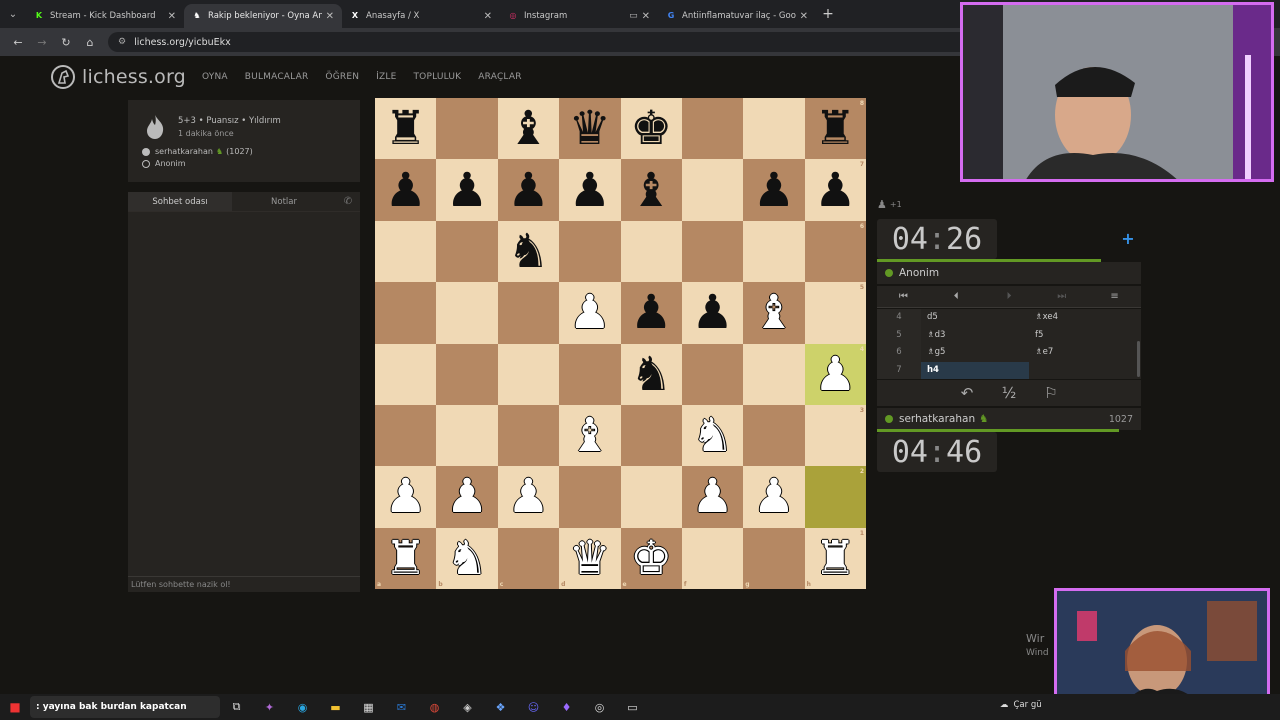 The height and width of the screenshot is (720, 1280). I want to click on square-b3, so click(467, 435).